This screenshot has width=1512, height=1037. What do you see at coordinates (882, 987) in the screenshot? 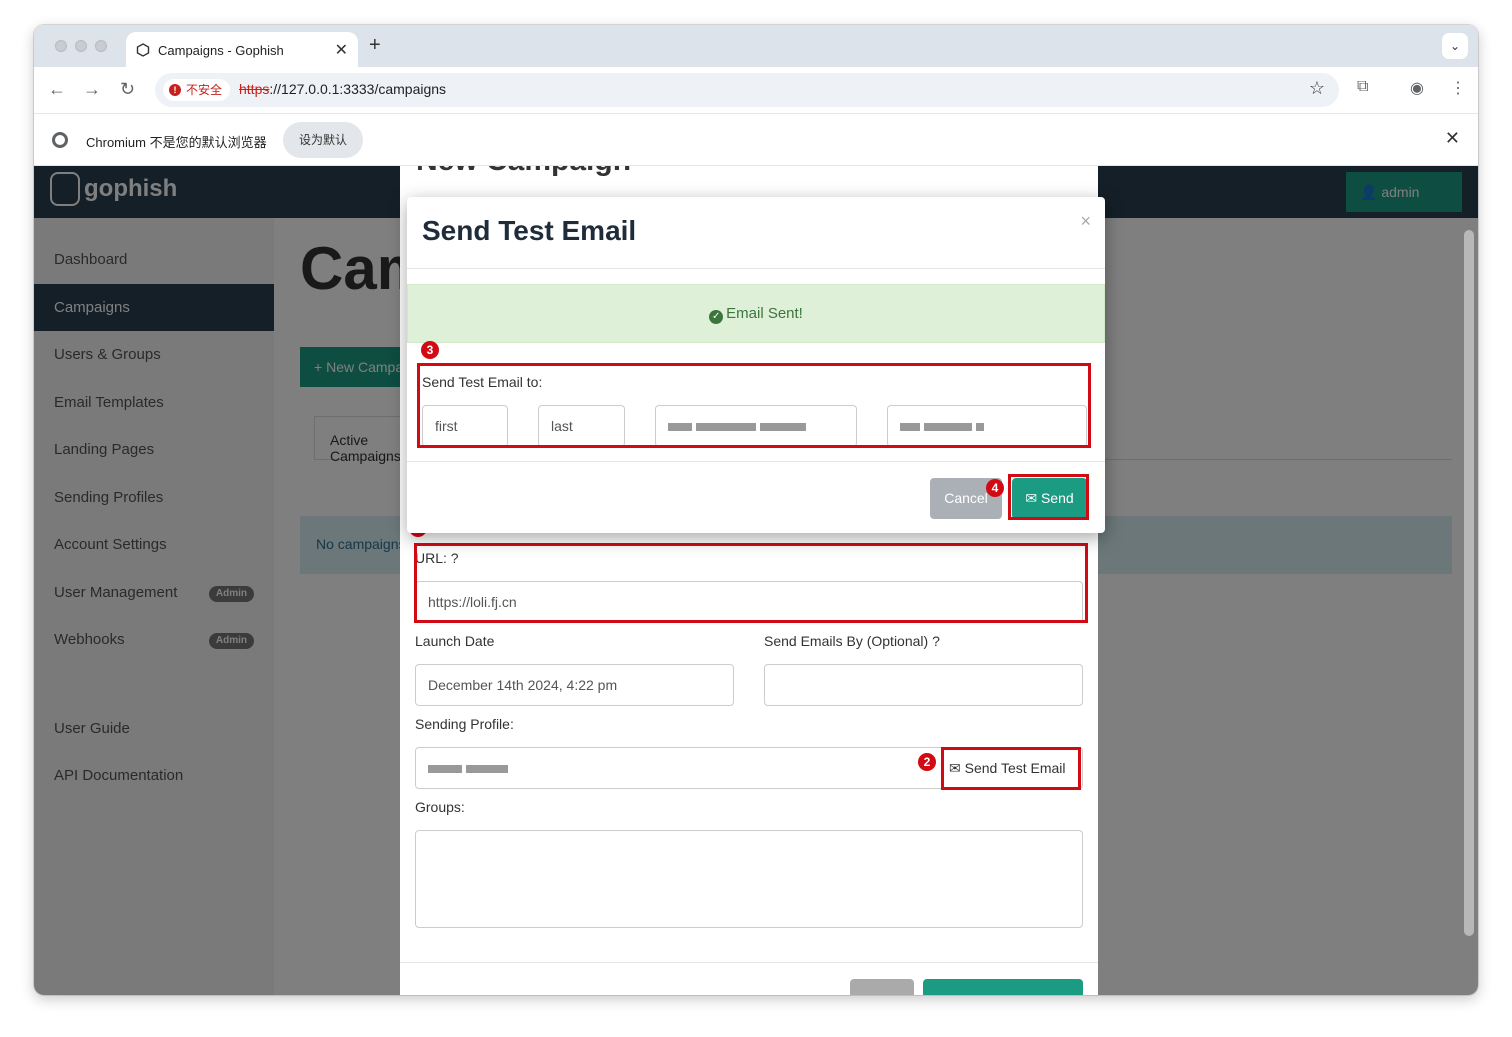
I see `close-button` at bounding box center [882, 987].